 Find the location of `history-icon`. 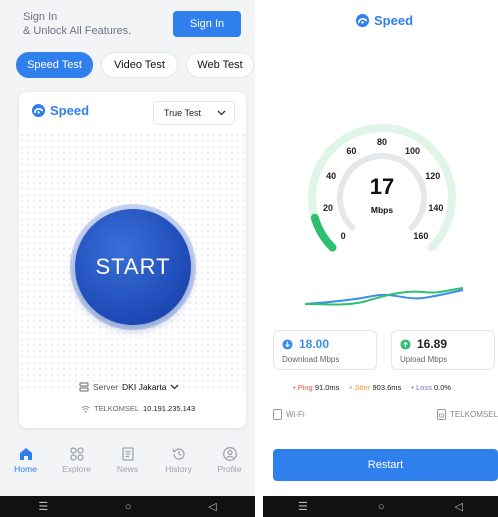

history-icon is located at coordinates (178, 454).